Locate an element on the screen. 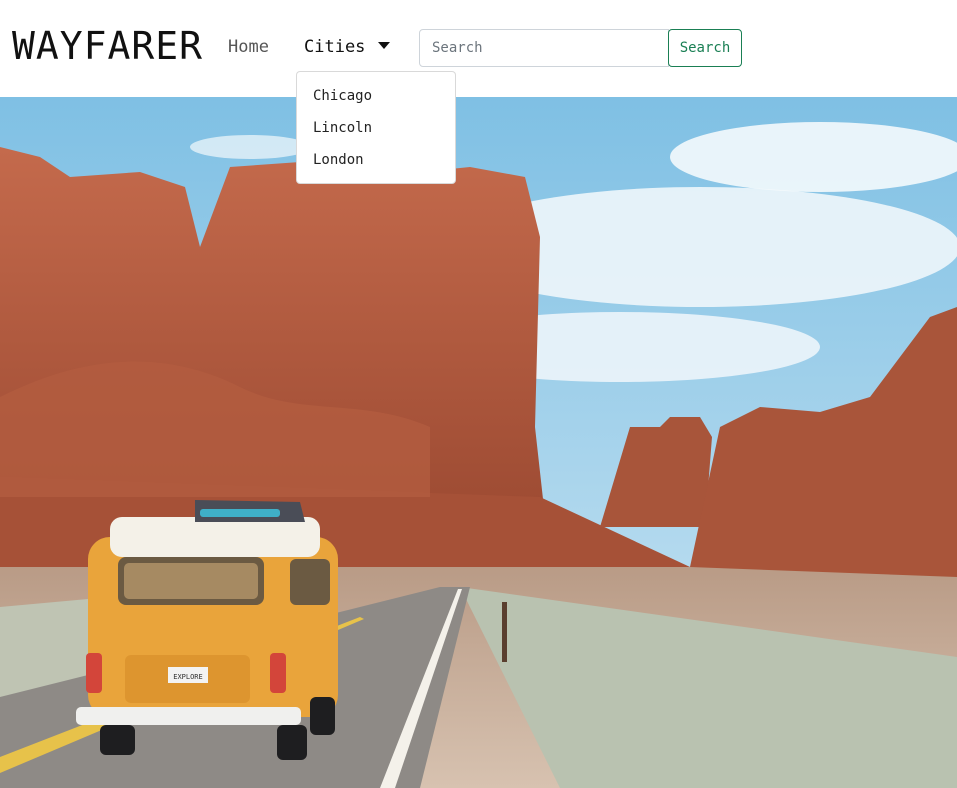 This screenshot has height=788, width=957. license-plate-text: EXPLORE is located at coordinates (188, 677).